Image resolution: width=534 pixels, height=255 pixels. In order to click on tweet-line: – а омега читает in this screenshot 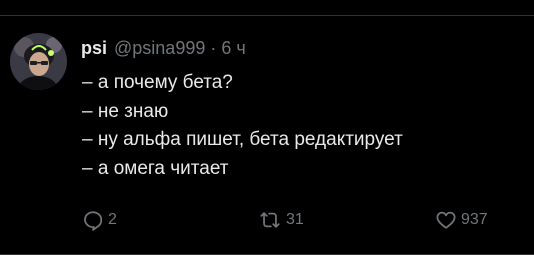, I will do `click(155, 168)`.